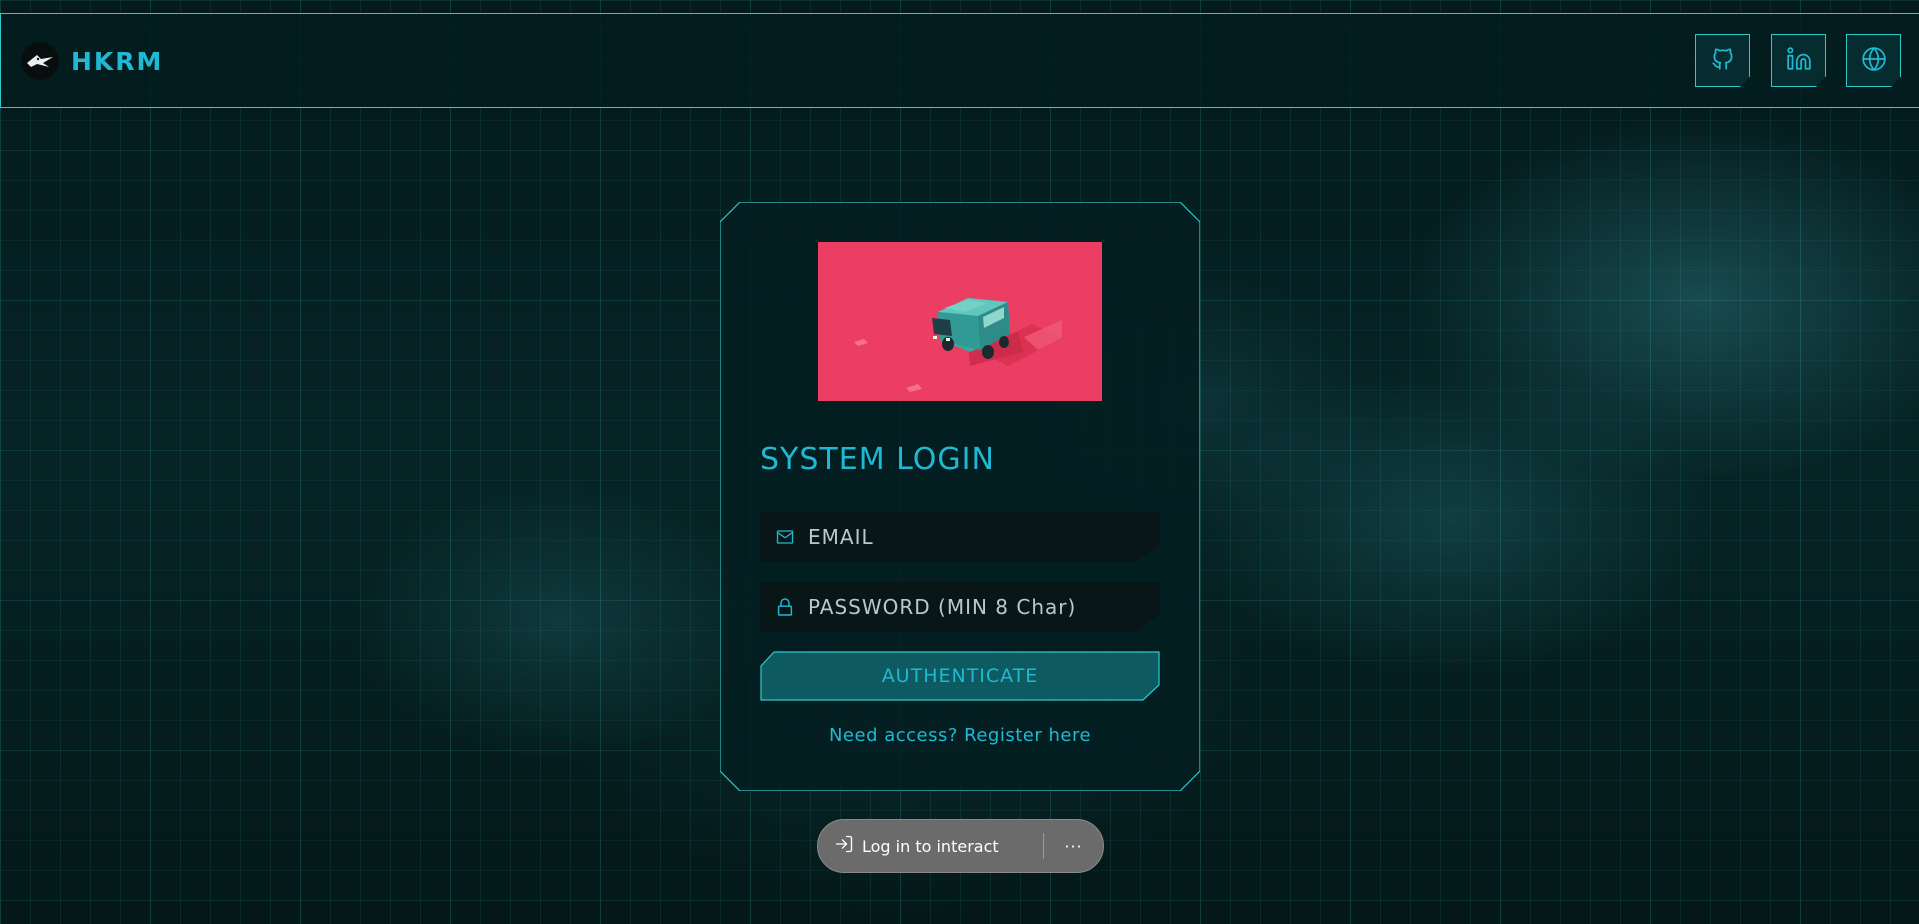 This screenshot has width=1919, height=924. I want to click on more-options-icon: ···, so click(1073, 846).